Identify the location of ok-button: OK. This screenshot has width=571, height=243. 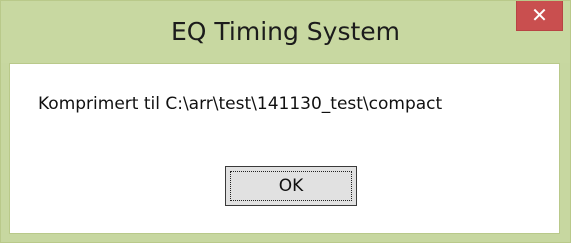
(291, 186).